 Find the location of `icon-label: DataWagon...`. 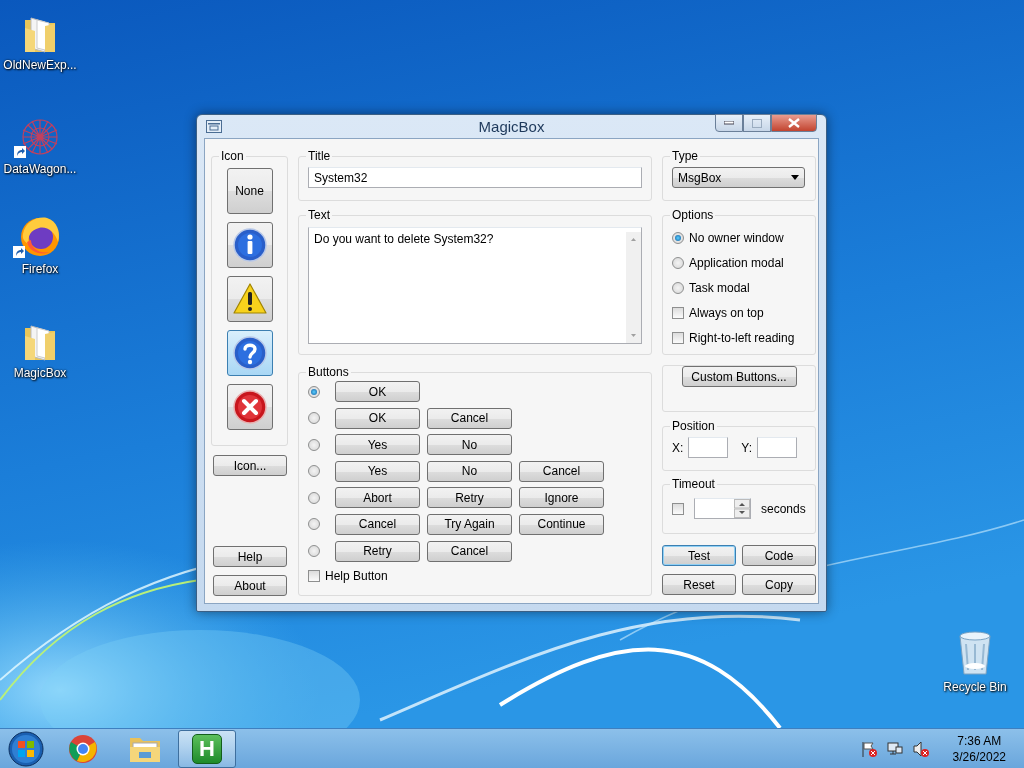

icon-label: DataWagon... is located at coordinates (40, 169).